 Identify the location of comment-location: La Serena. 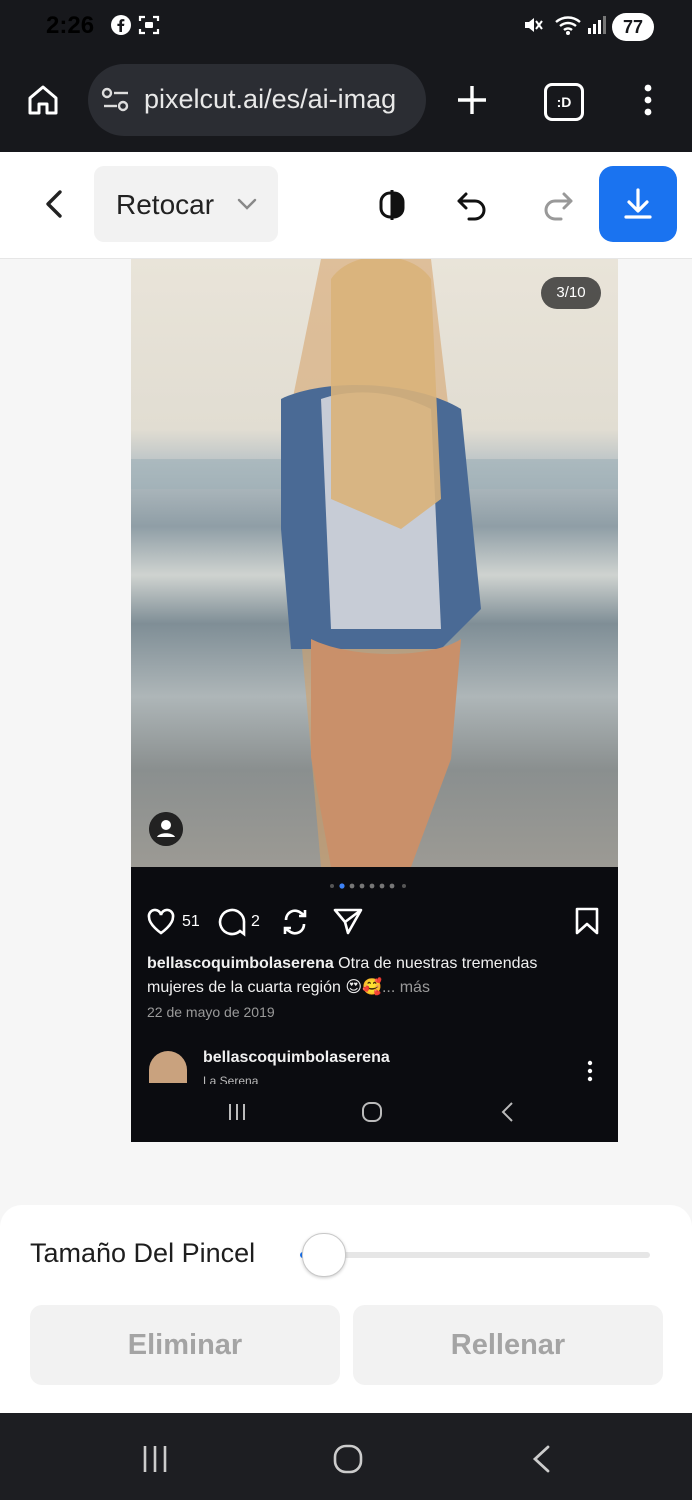
(231, 1079).